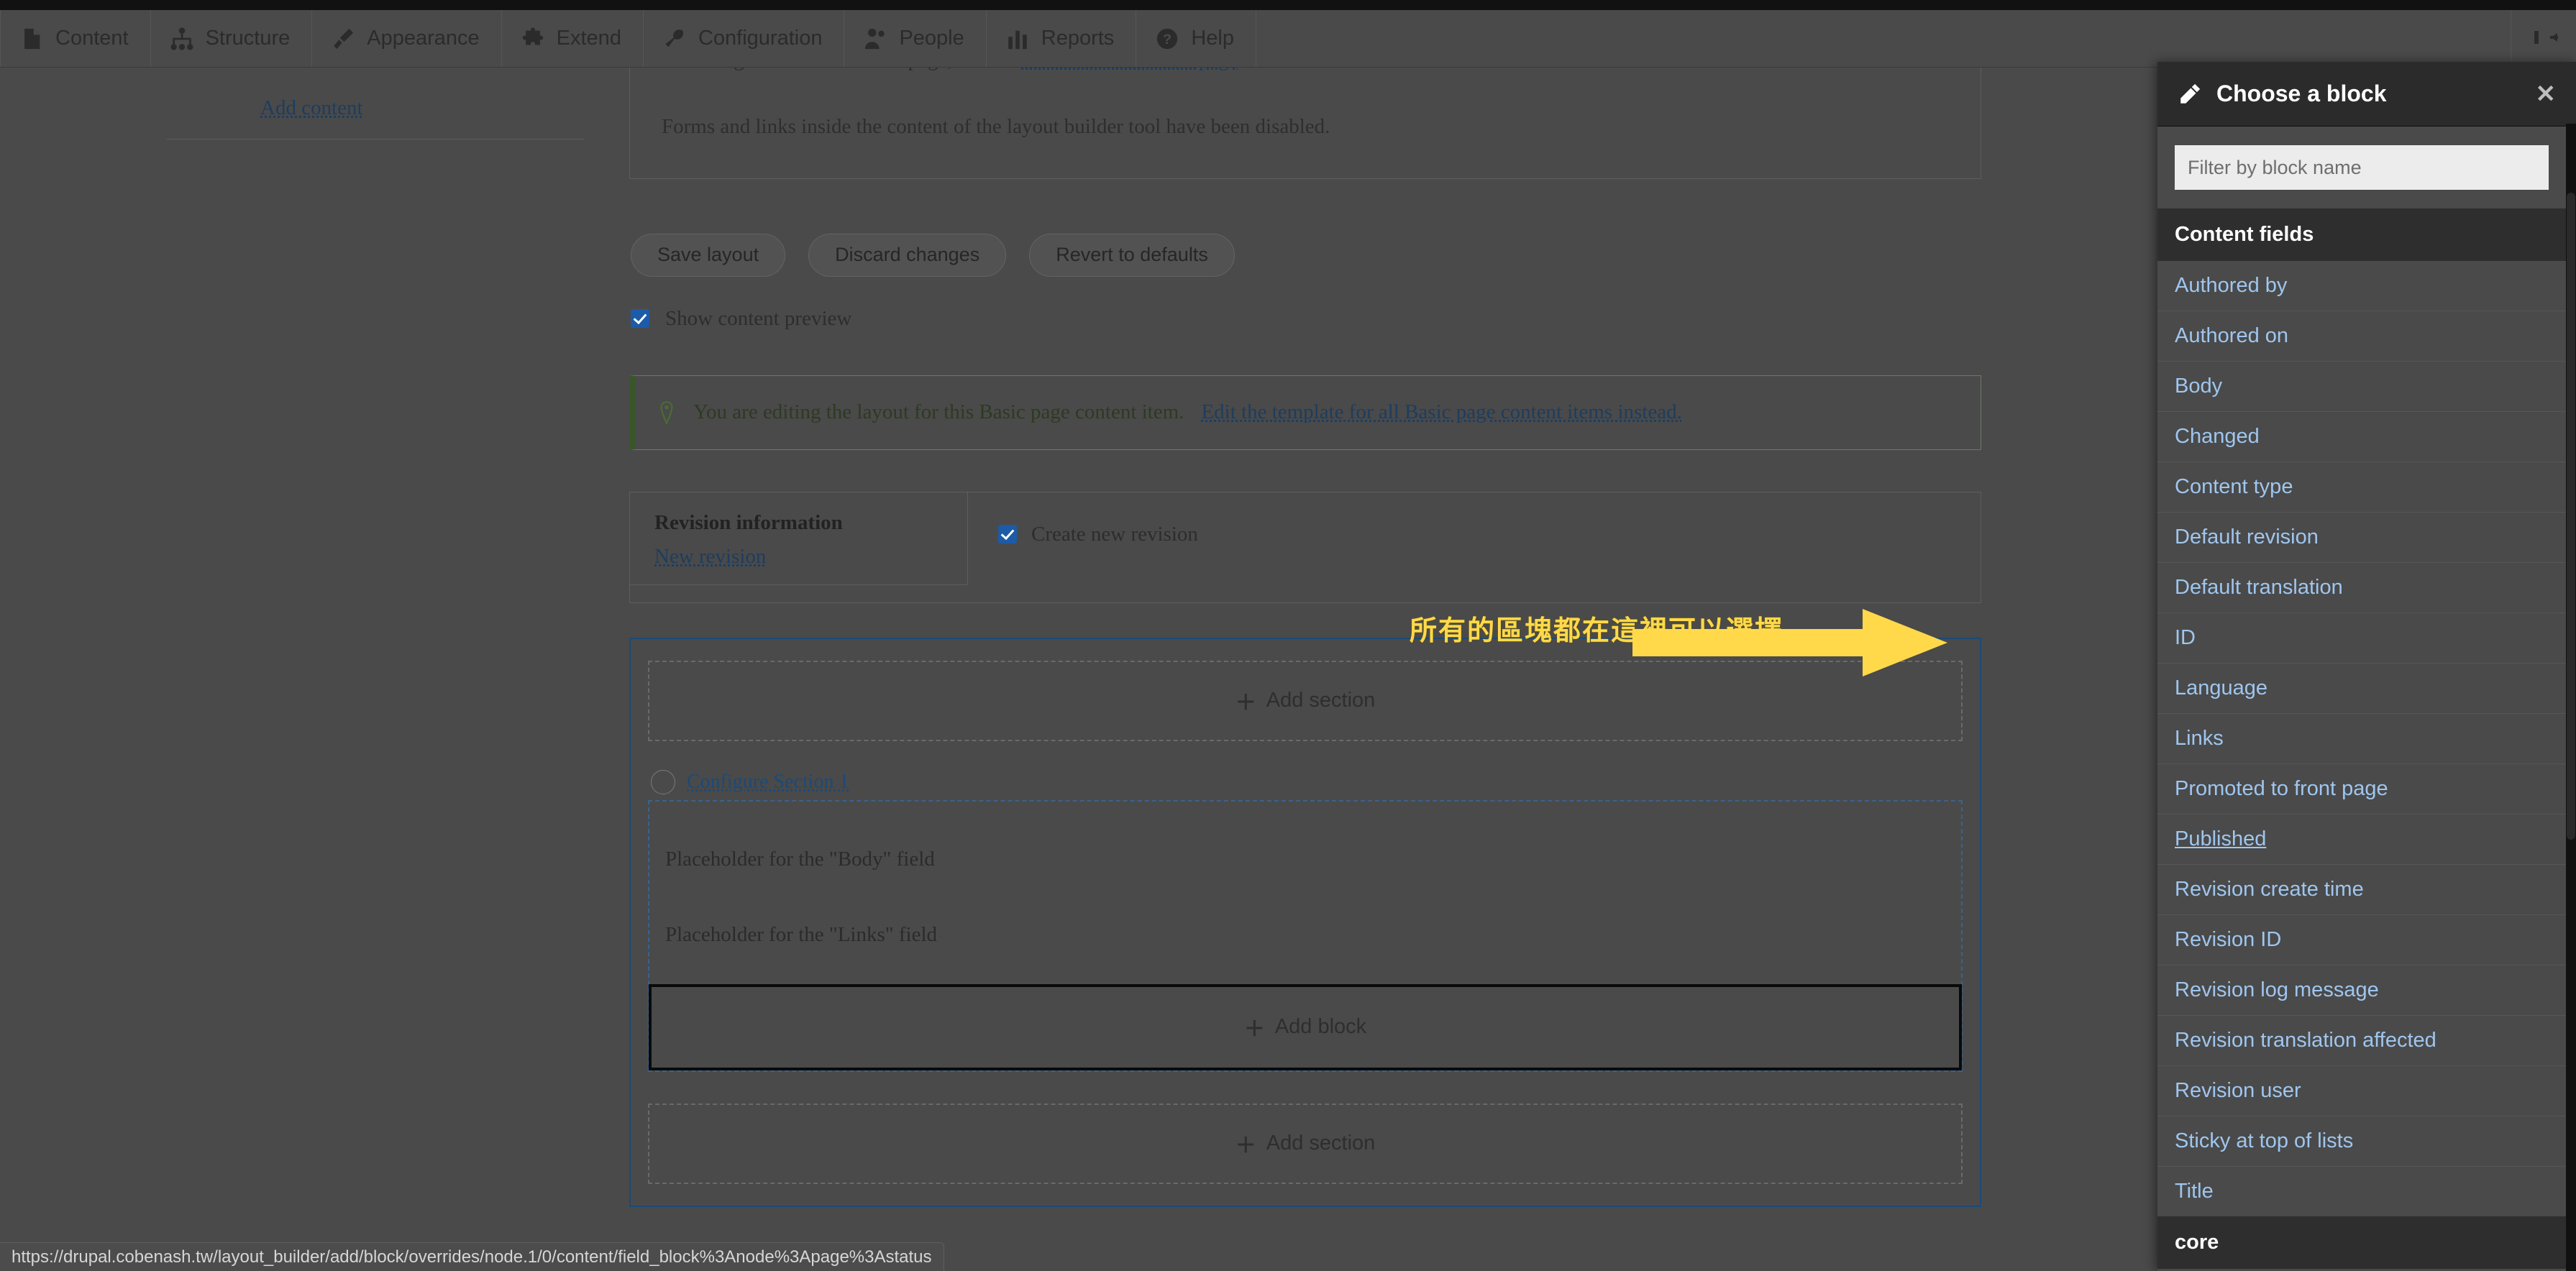  I want to click on group-label: core, so click(2361, 1242).